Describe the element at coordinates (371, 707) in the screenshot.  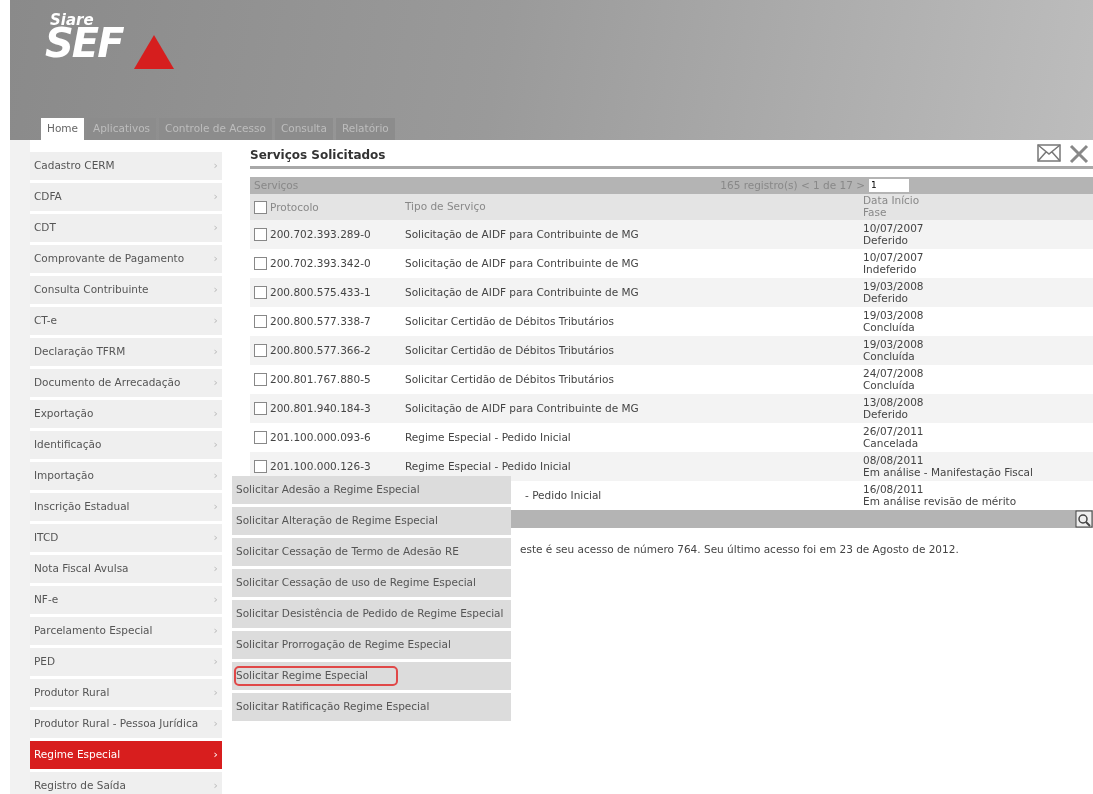
I see `submenu-item: Solicitar Ratificação Regime Especial` at that location.